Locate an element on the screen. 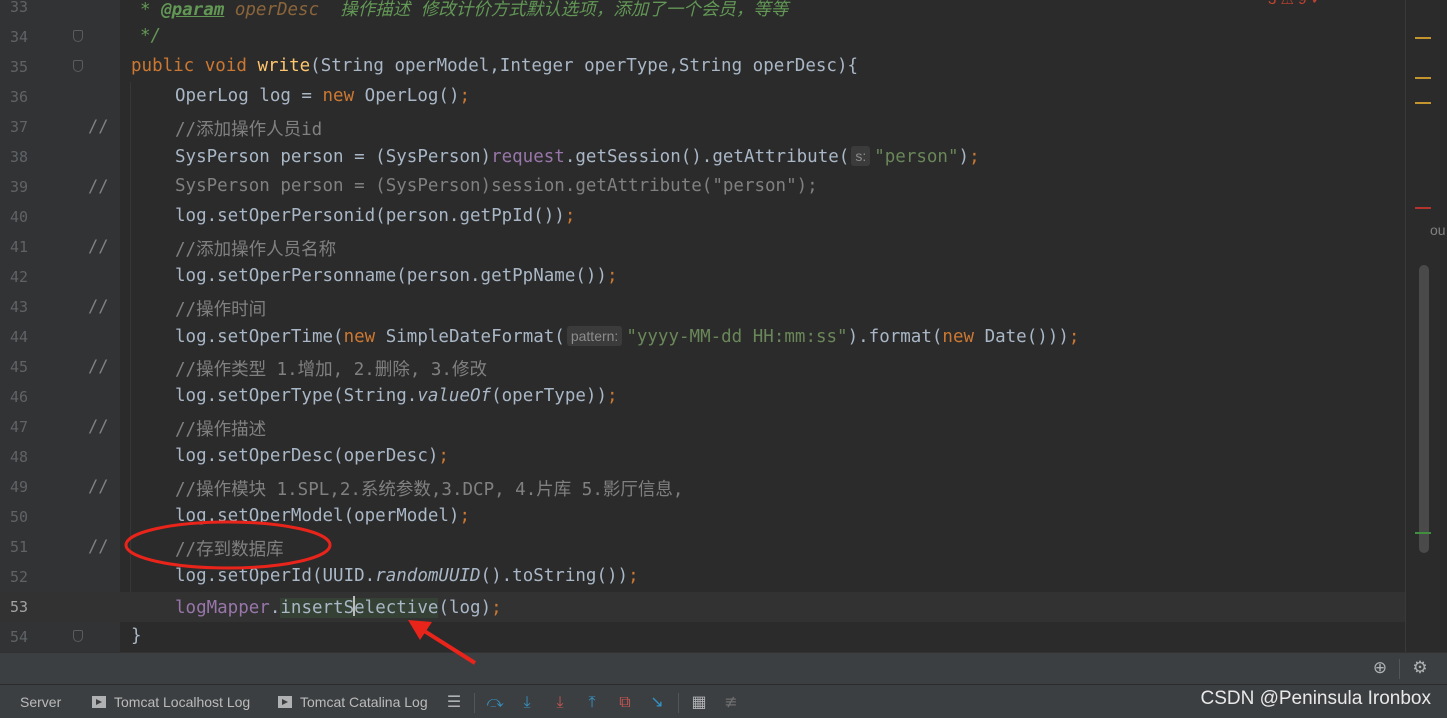 This screenshot has height=718, width=1447. code-text: log.setOperModel(operModel) is located at coordinates (317, 516).